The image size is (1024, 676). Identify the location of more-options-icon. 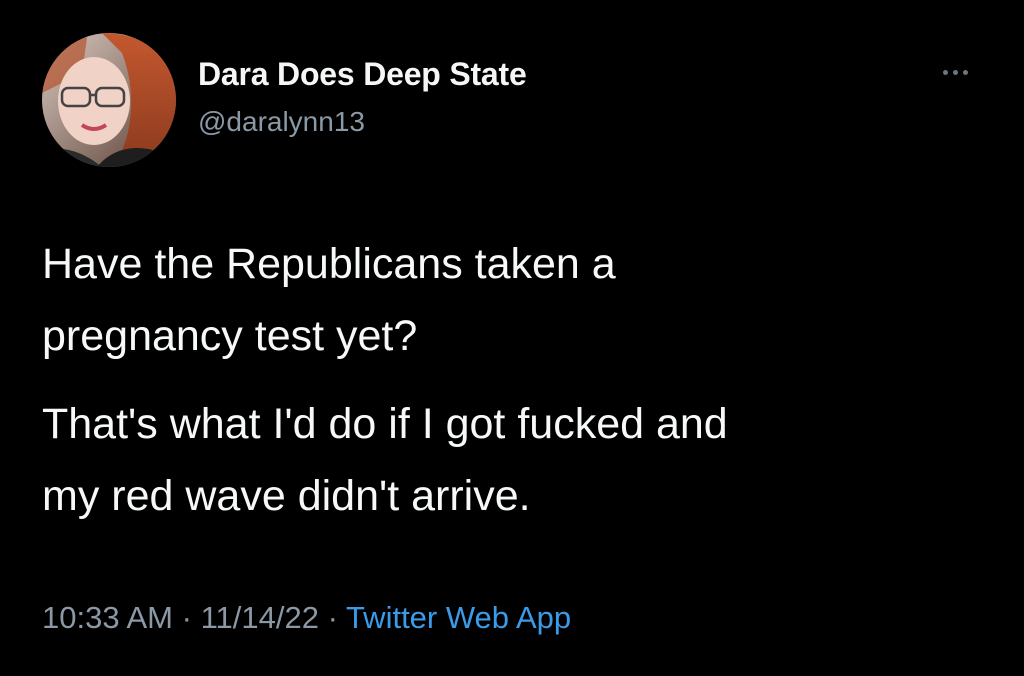
(955, 72).